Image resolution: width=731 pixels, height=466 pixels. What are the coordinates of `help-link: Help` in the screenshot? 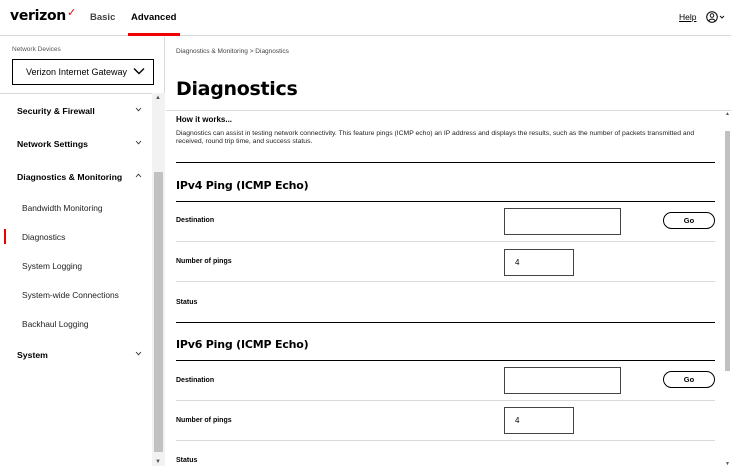 It's located at (687, 17).